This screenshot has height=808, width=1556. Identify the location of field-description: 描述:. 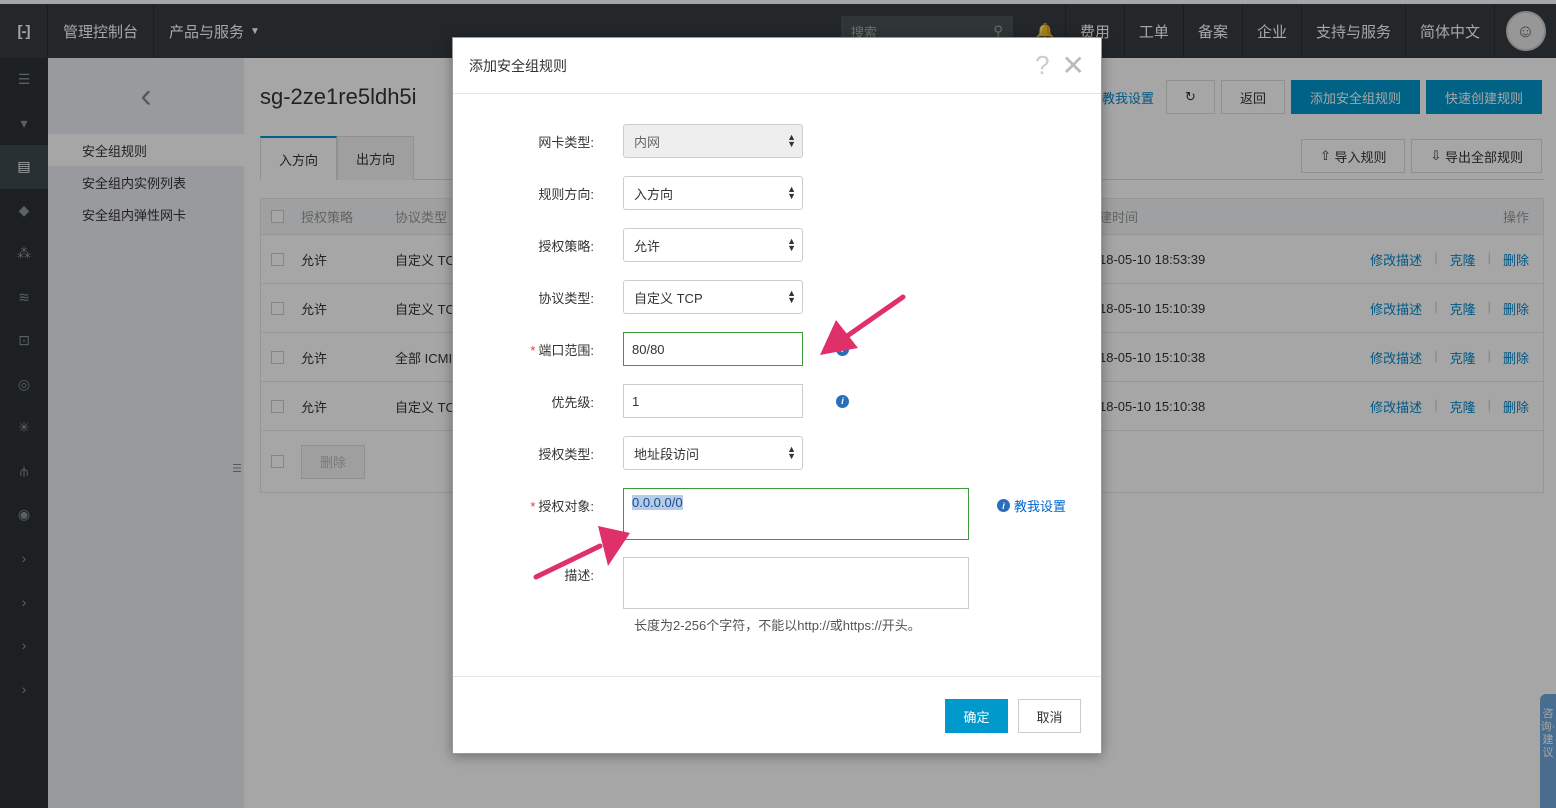
(711, 583).